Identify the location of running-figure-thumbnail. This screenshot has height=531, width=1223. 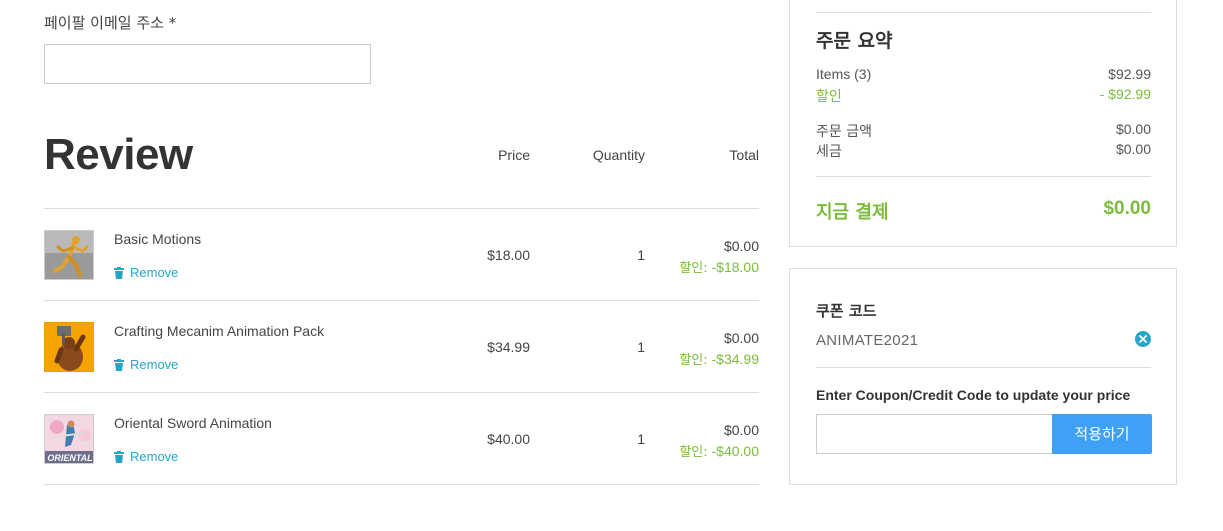
(69, 255).